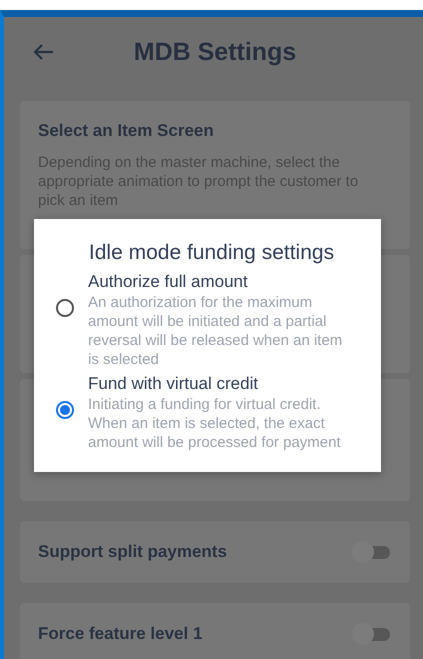  Describe the element at coordinates (132, 552) in the screenshot. I see `setting-title: Support split payments` at that location.